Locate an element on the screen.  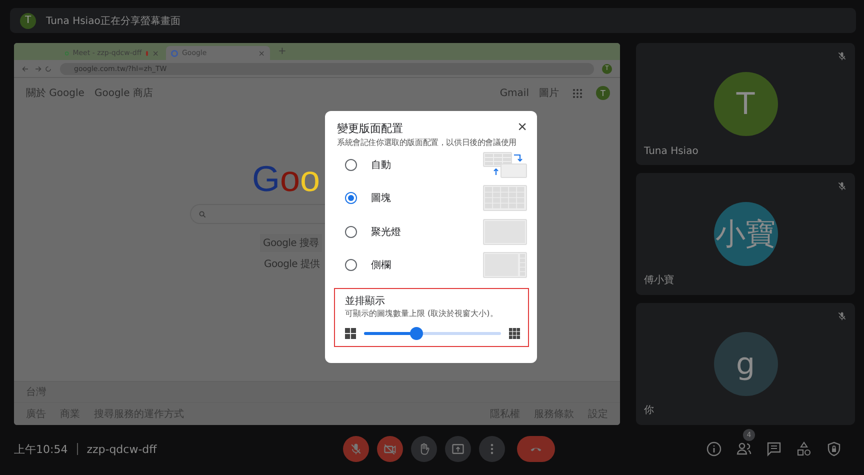
camera-off-icon is located at coordinates (390, 449).